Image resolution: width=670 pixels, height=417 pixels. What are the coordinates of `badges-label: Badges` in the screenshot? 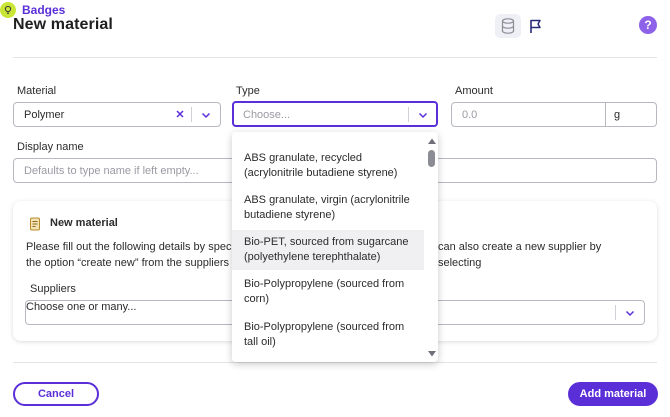 It's located at (44, 10).